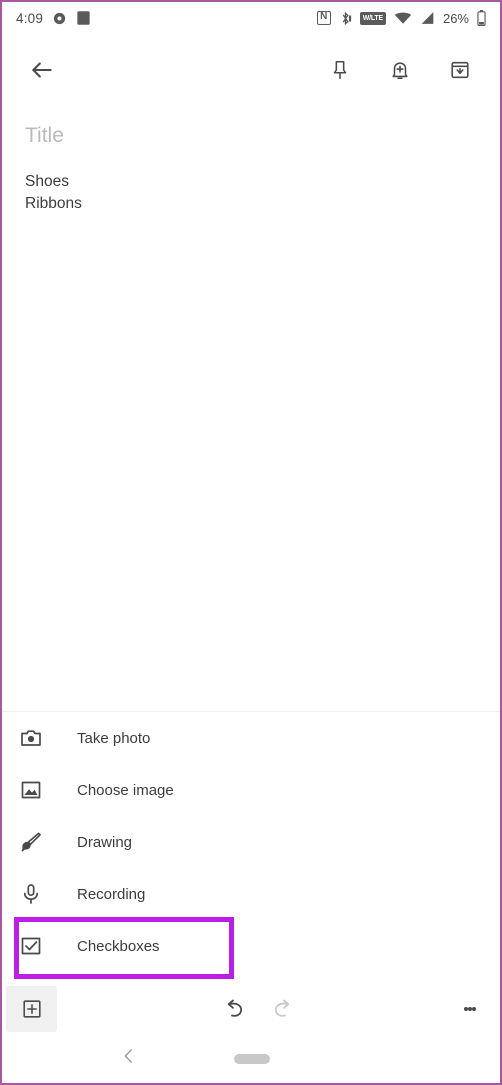 This screenshot has height=1085, width=502. I want to click on add-reminder-button, so click(400, 70).